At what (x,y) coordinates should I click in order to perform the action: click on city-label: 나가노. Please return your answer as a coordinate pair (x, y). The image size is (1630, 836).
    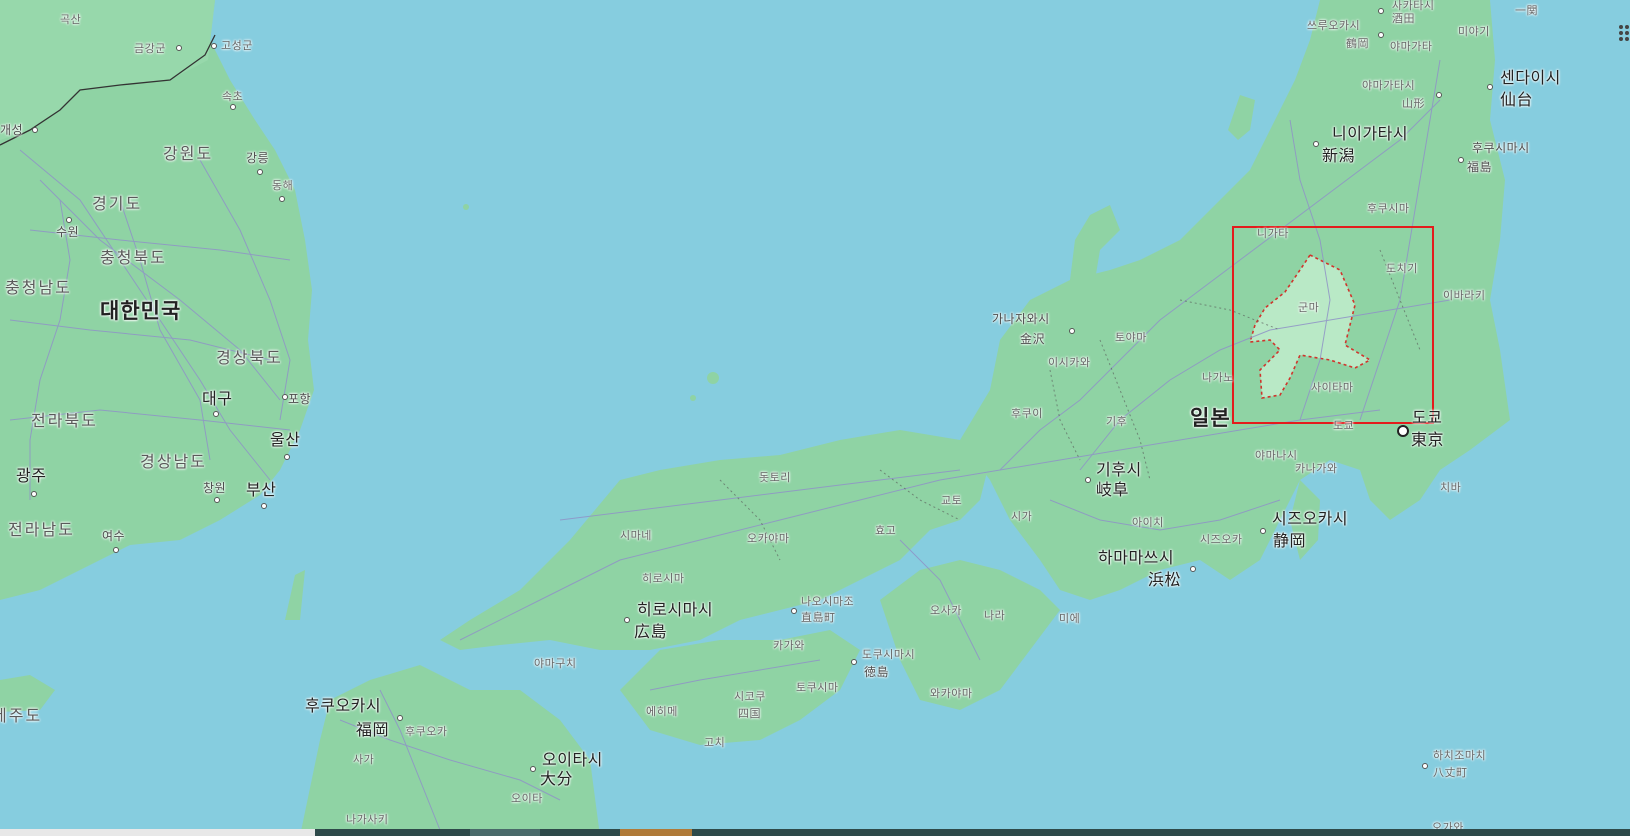
    Looking at the image, I should click on (1218, 377).